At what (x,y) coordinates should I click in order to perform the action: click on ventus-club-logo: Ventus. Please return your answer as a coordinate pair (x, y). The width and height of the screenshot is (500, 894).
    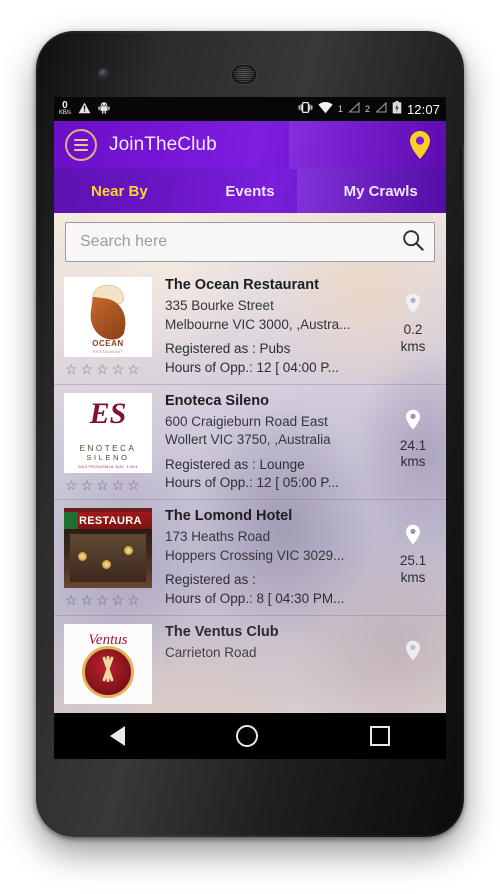
    Looking at the image, I should click on (108, 663).